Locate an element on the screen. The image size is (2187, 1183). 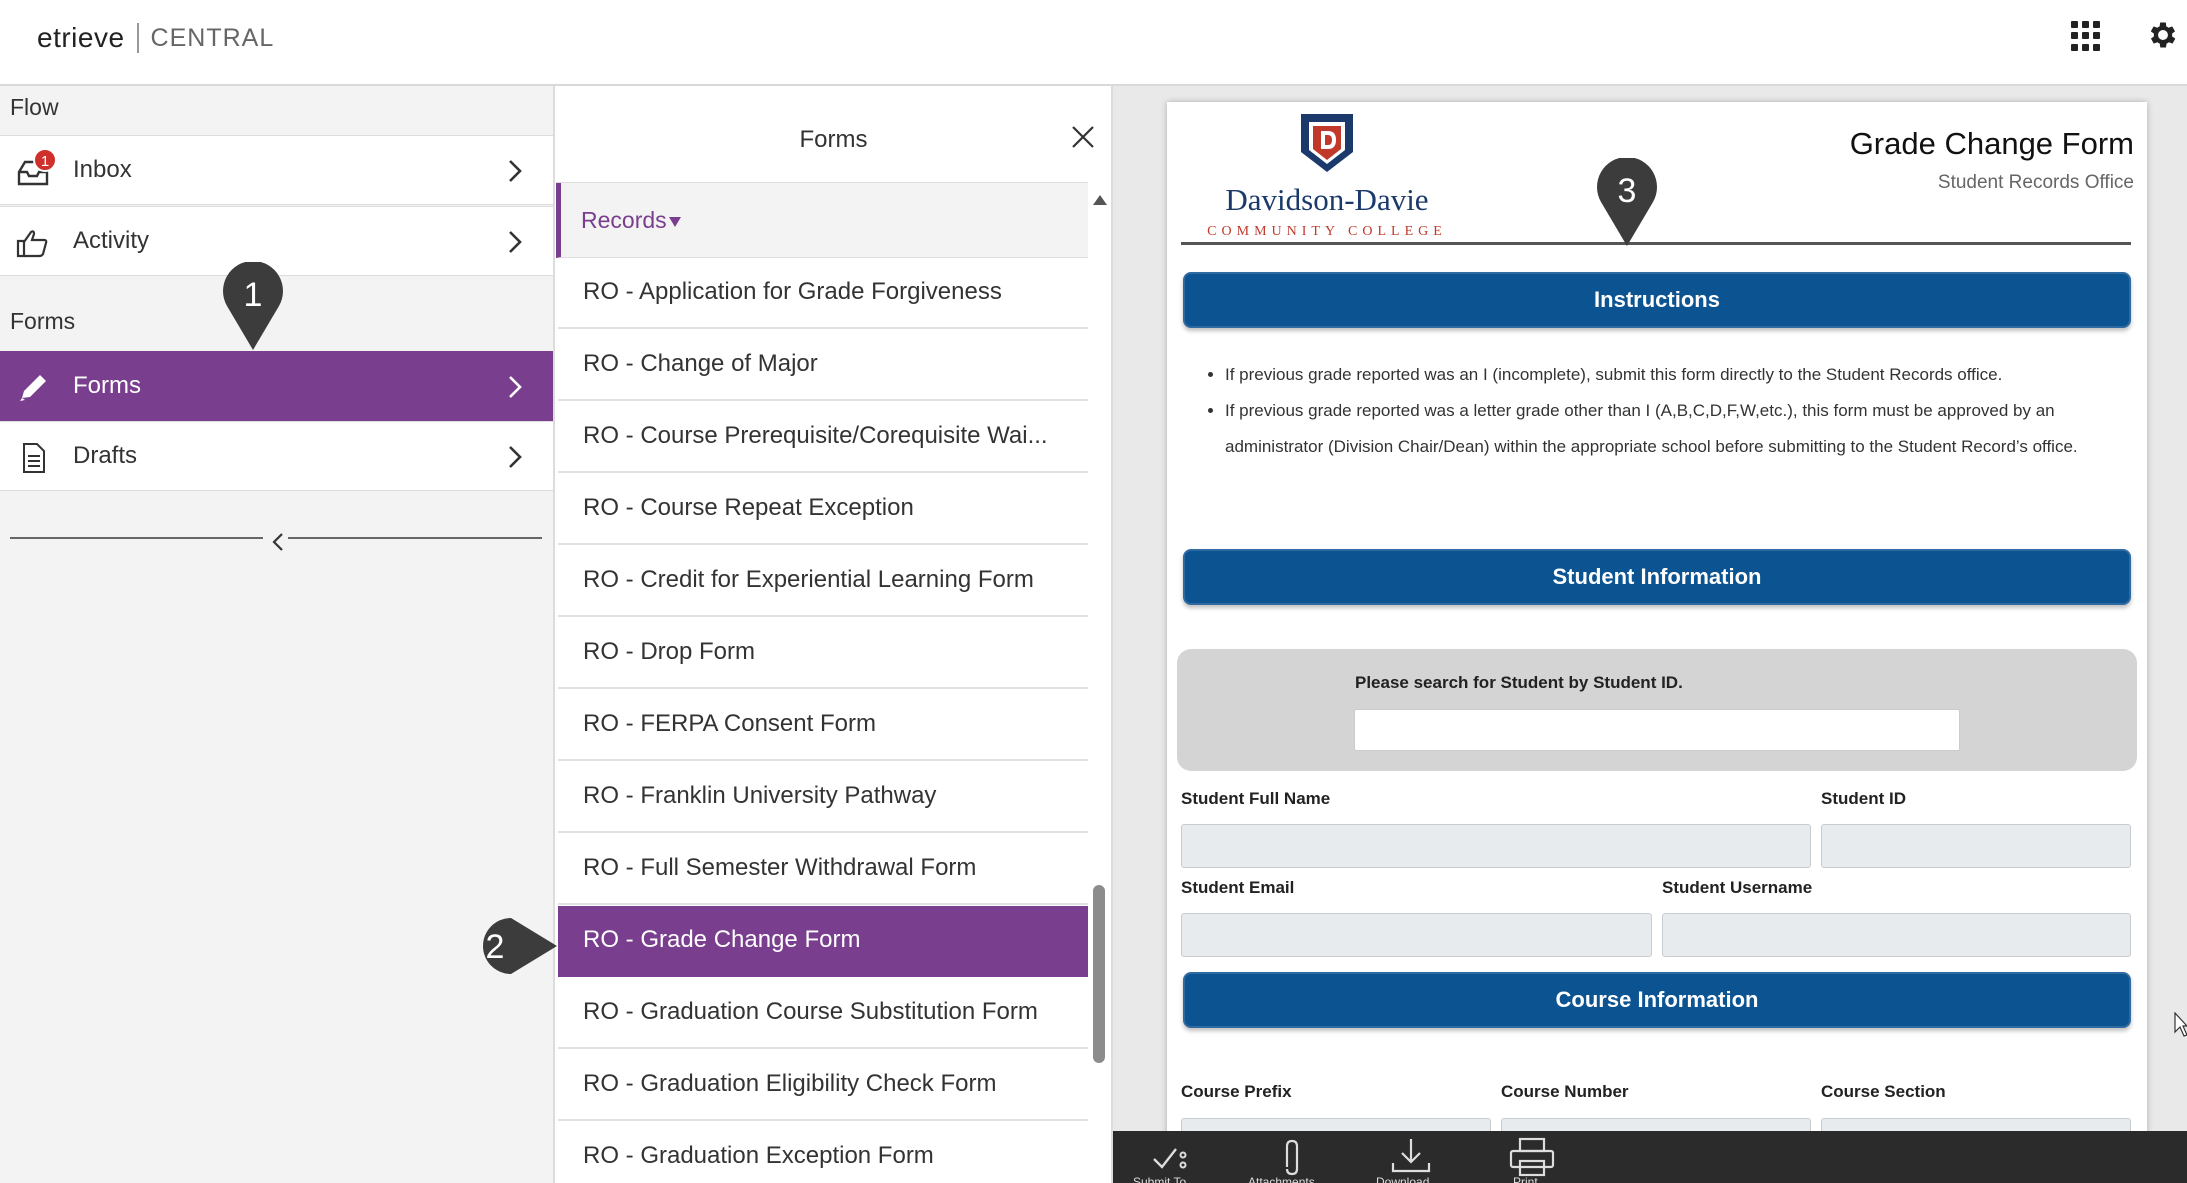
pencil-icon is located at coordinates (33, 388).